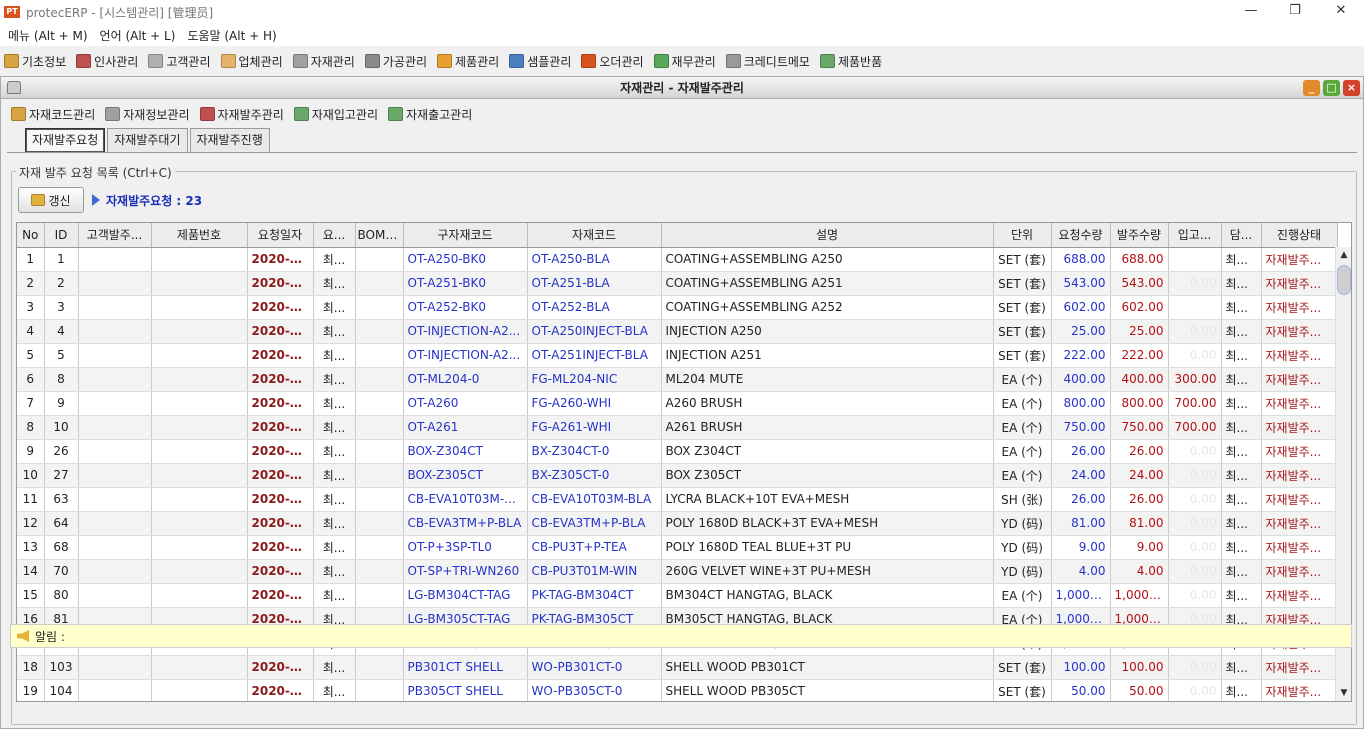 This screenshot has height=729, width=1364. I want to click on subtoolbar-item-2: 자재발주관리, so click(241, 114).